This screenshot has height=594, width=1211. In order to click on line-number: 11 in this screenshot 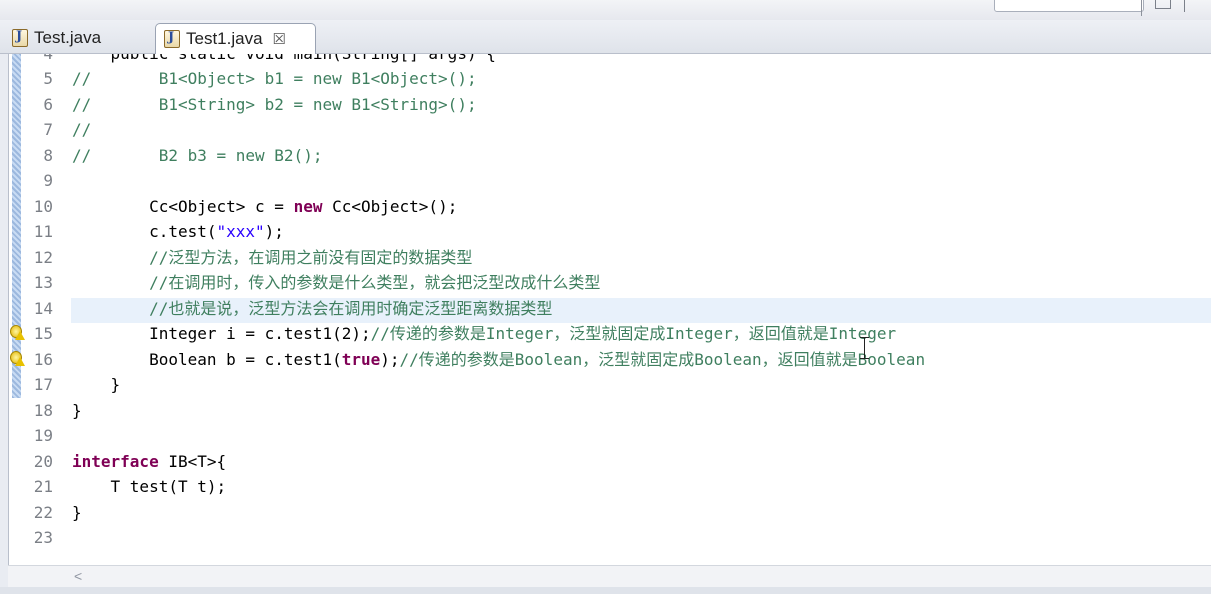, I will do `click(43, 231)`.